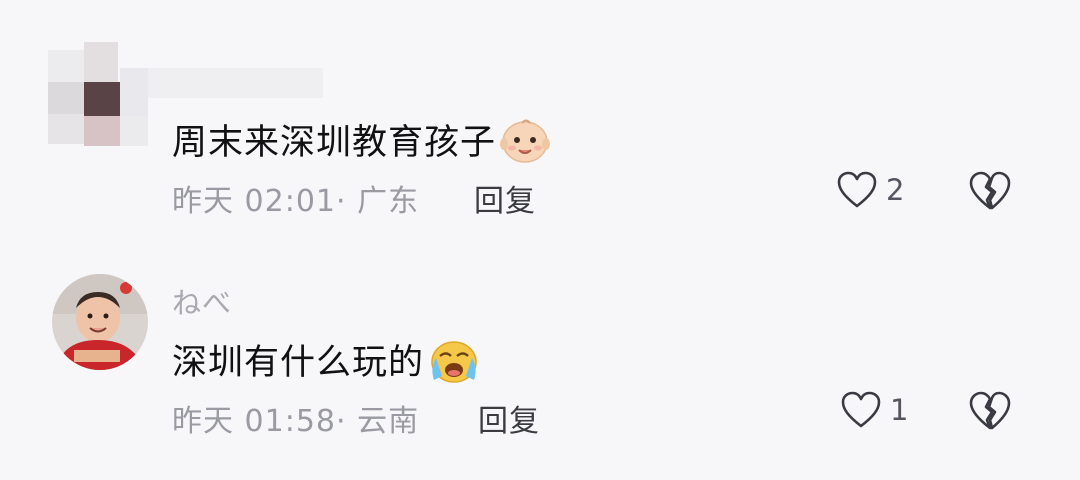 The width and height of the screenshot is (1080, 480). Describe the element at coordinates (454, 365) in the screenshot. I see `crying-face-icon` at that location.